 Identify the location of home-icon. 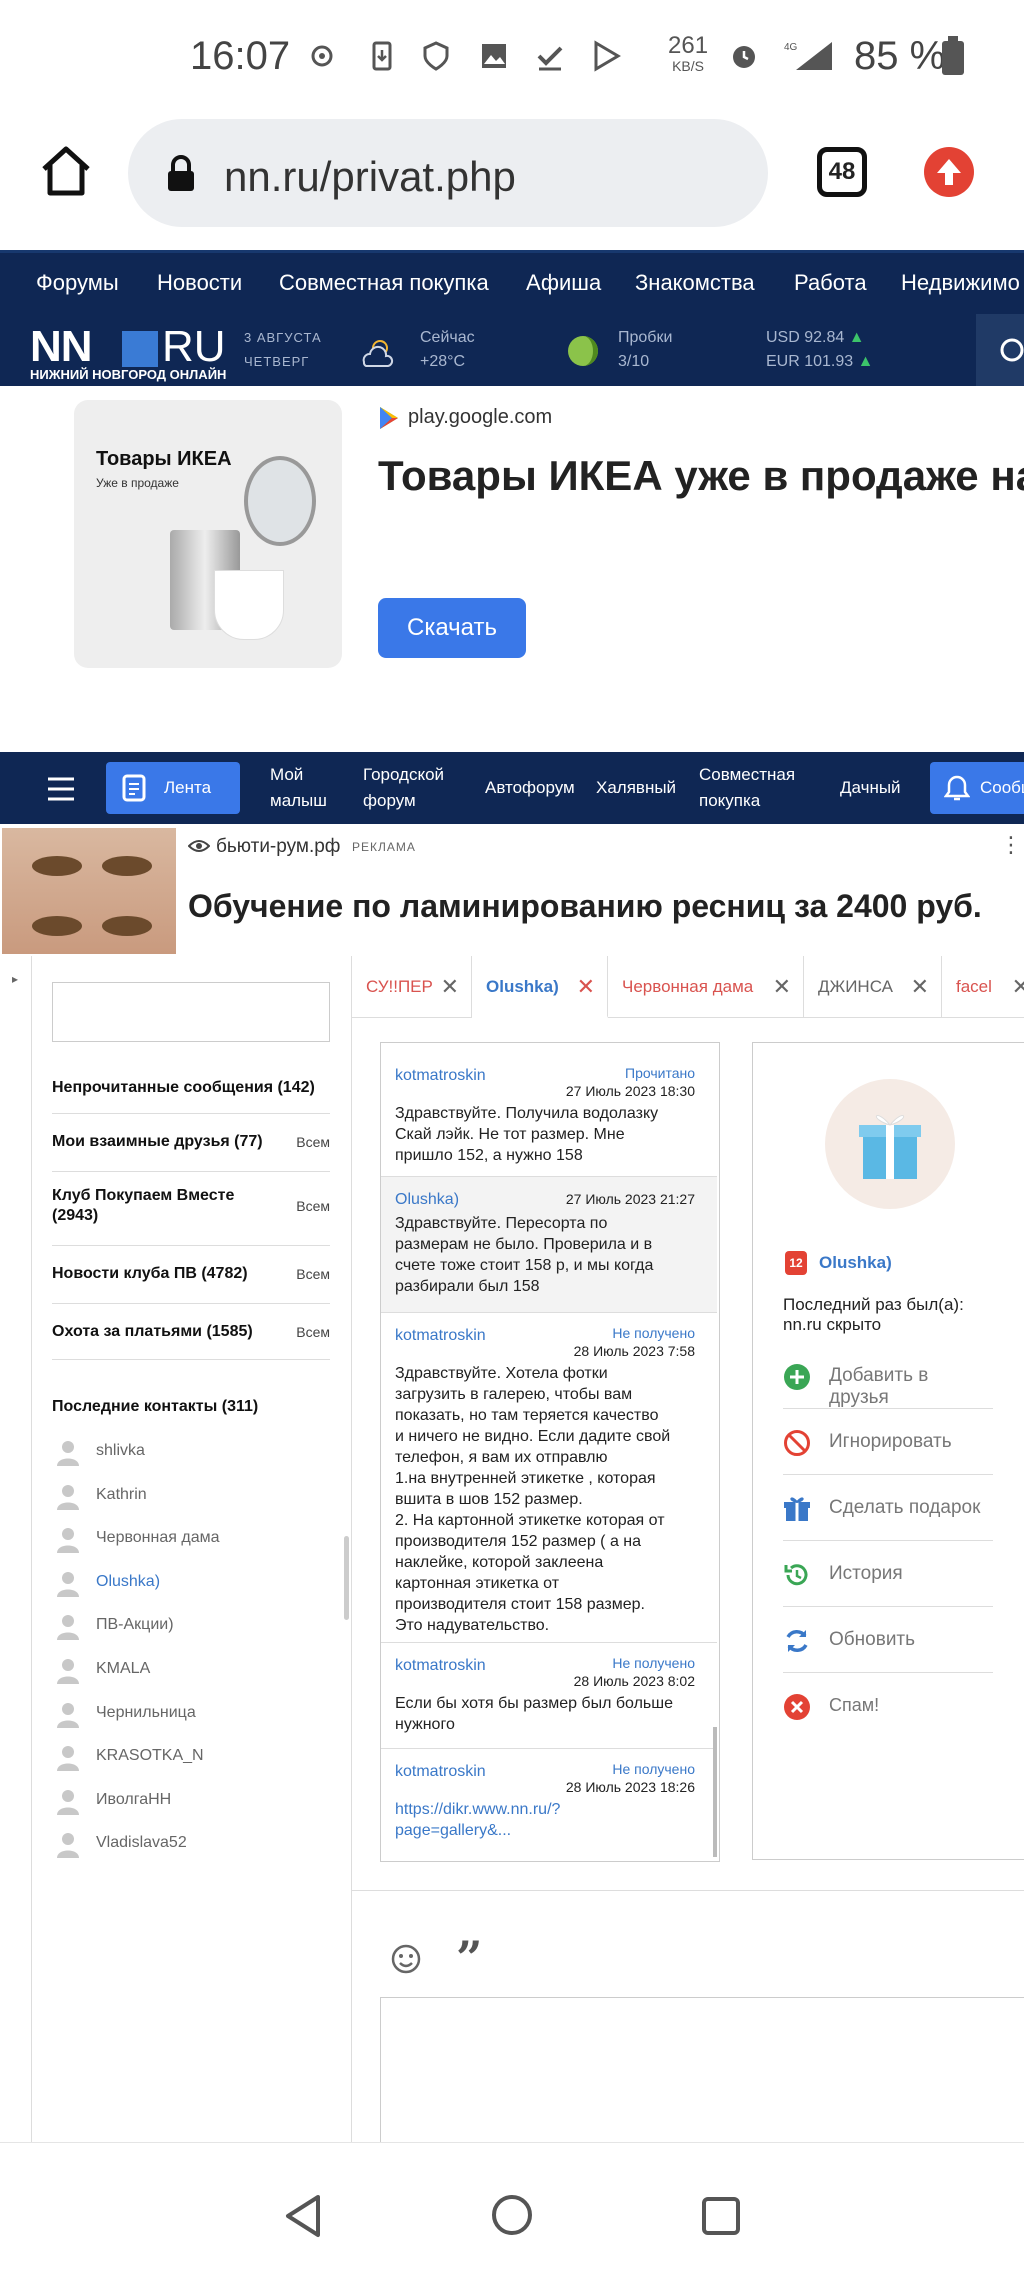
(66, 171).